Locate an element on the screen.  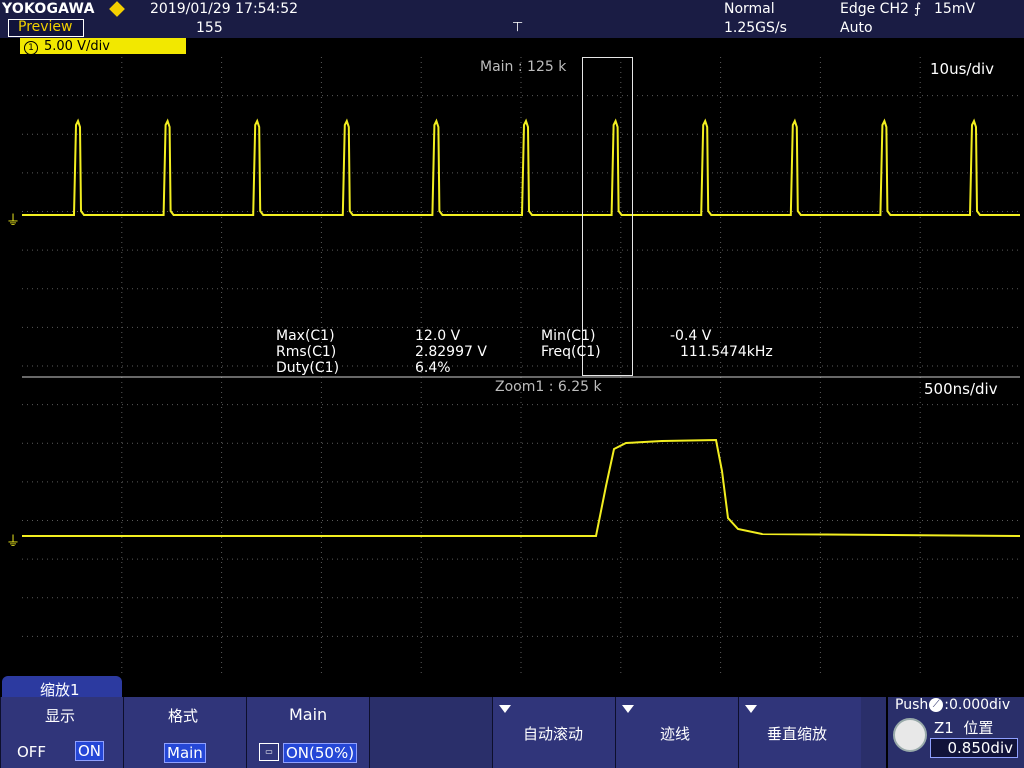
knob-push-label: Push ⟋:0.000div is located at coordinates (952, 705).